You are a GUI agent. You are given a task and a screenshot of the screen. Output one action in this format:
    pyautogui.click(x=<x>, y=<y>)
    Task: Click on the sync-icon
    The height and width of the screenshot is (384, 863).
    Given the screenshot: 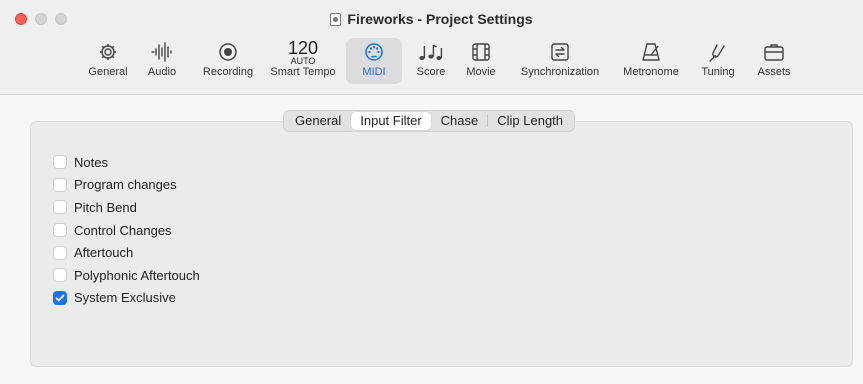 What is the action you would take?
    pyautogui.click(x=560, y=52)
    